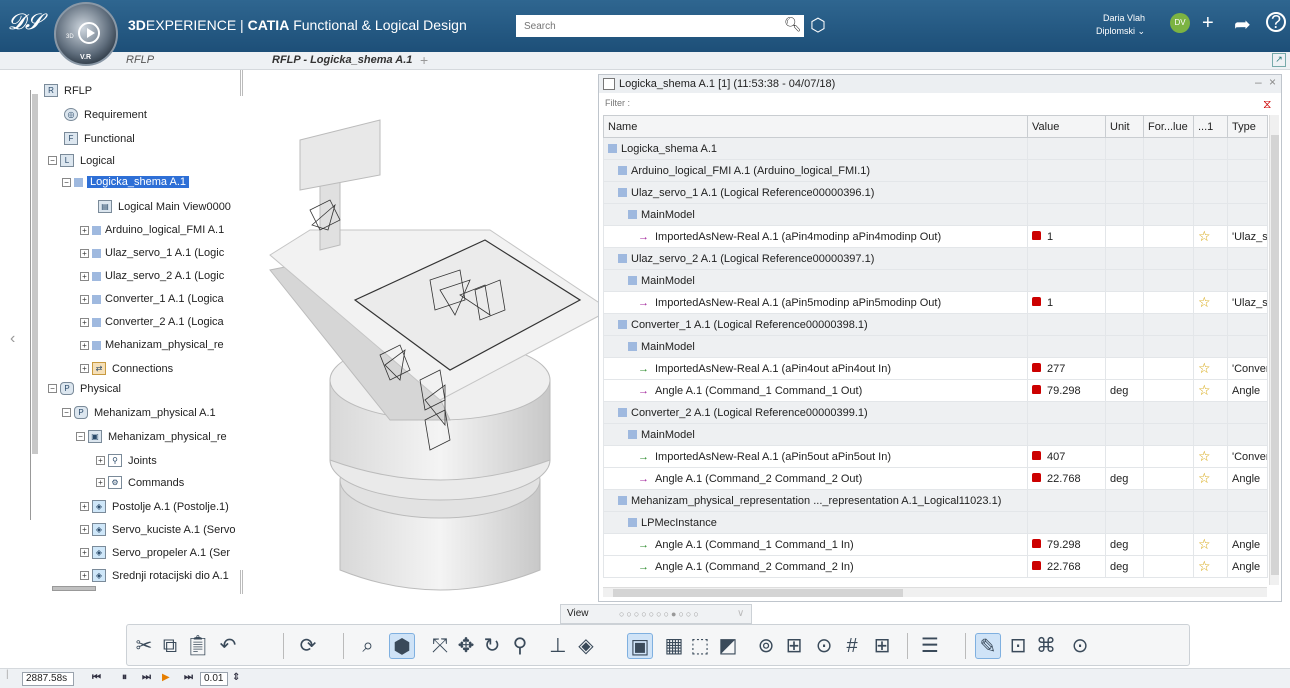 The height and width of the screenshot is (688, 1290). Describe the element at coordinates (188, 677) in the screenshot. I see `end-icon: ⏭` at that location.